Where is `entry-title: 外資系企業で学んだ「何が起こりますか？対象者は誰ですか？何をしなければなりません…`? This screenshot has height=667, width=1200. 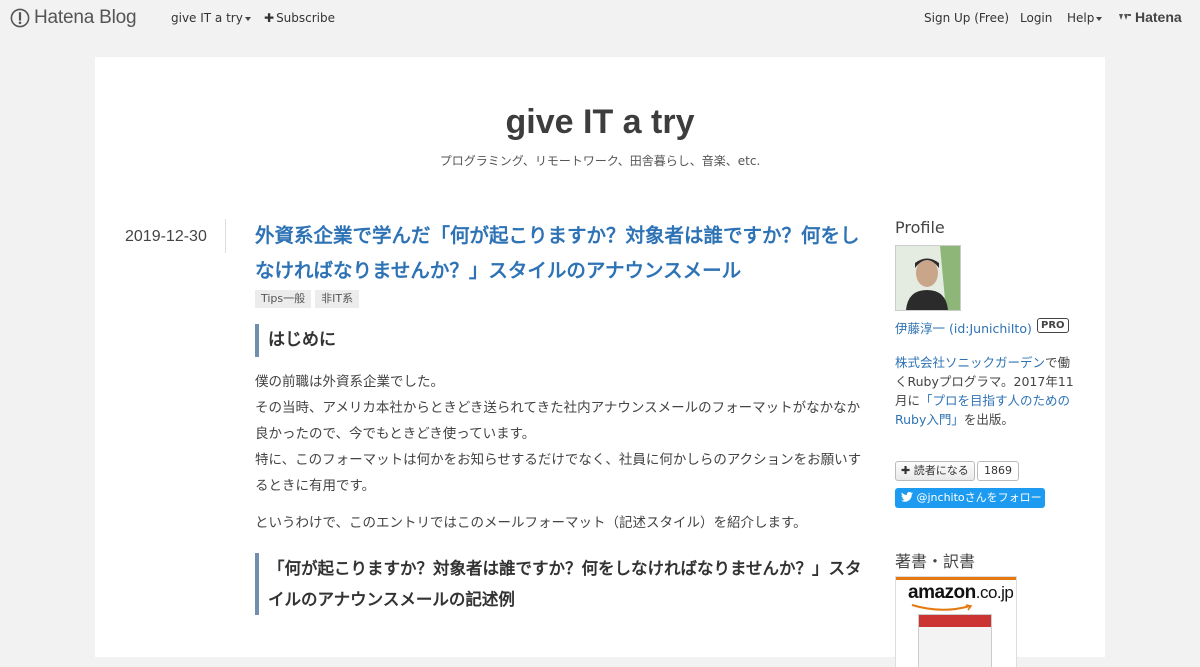
entry-title: 外資系企業で学んだ「何が起こりますか？対象者は誰ですか？何をしなければなりません… is located at coordinates (562, 254).